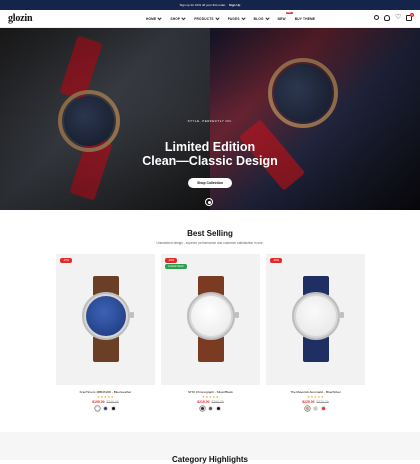 Image resolution: width=420 pixels, height=464 pixels. Describe the element at coordinates (210, 147) in the screenshot. I see `hero-heading-line1: Limited Edition` at that location.